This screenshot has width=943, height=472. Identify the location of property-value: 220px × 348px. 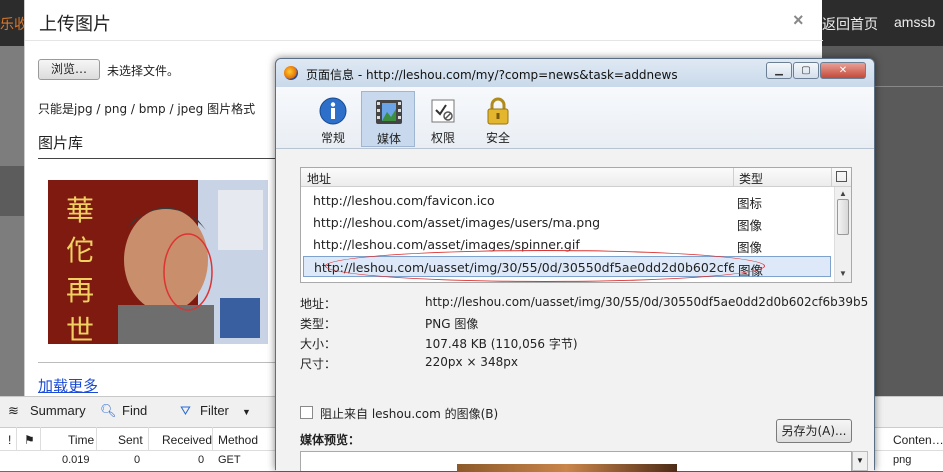
(471, 362).